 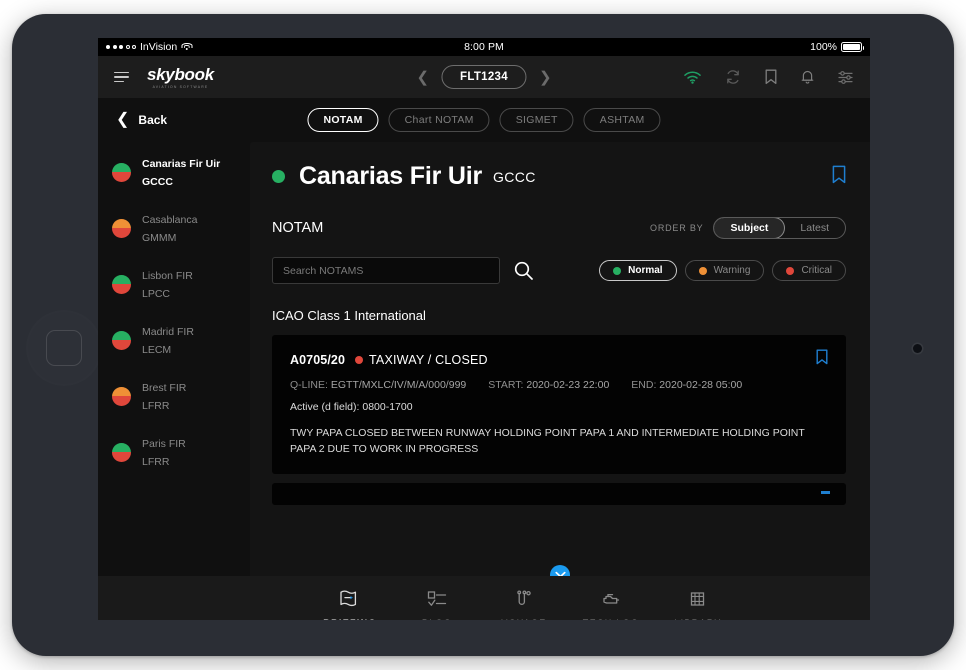 I want to click on sidebar-item-text: Lisbon FIR LPCC, so click(x=167, y=284).